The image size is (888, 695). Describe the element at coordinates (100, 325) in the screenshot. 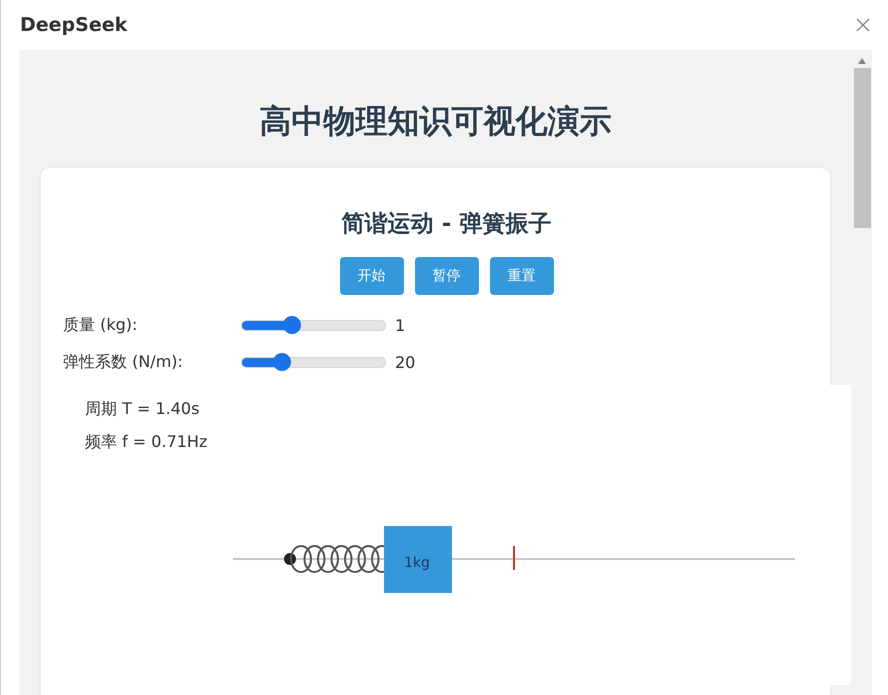

I see `slider-label: 质量 (kg):` at that location.